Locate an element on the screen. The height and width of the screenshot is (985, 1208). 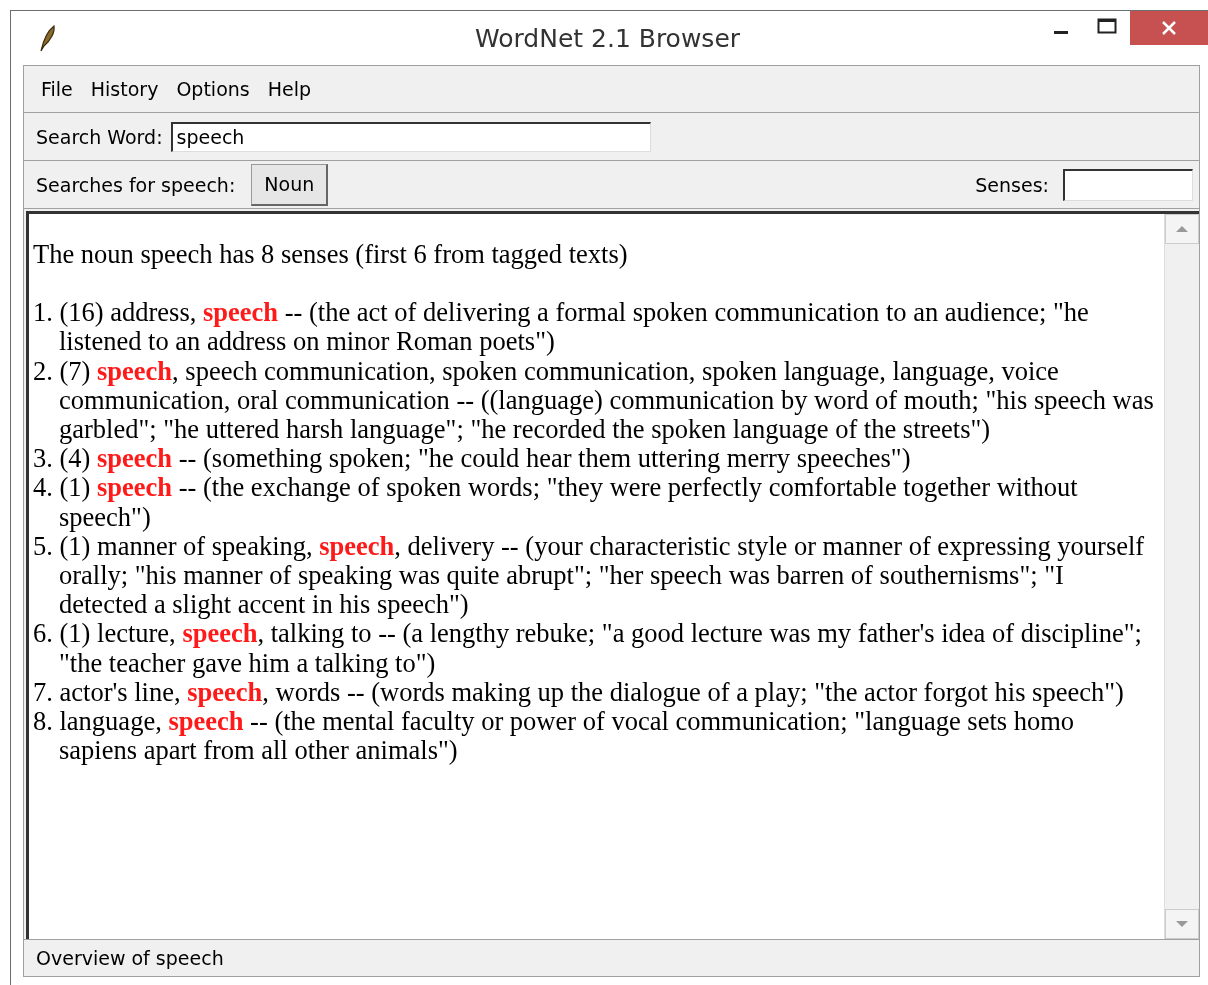
scroll-down-button is located at coordinates (1182, 924).